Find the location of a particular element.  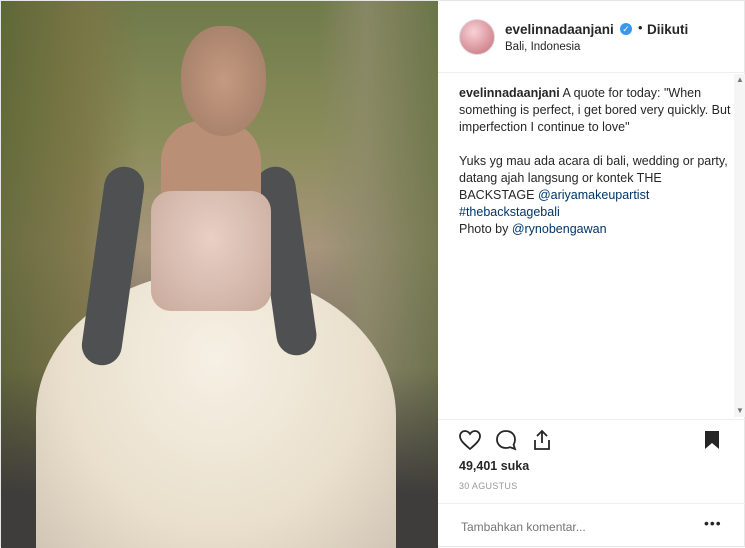

follow-status-button: Diikuti is located at coordinates (667, 29).